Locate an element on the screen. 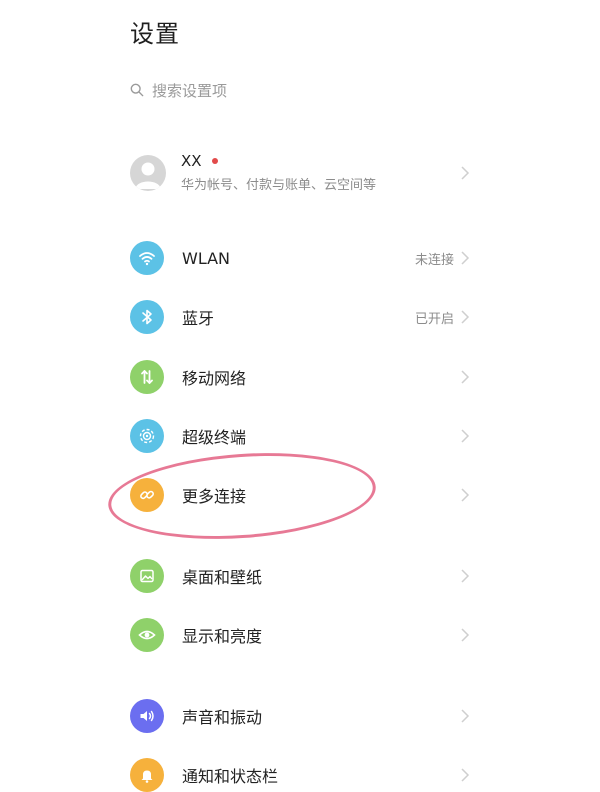 This screenshot has height=792, width=600. settings-item-wlan: WLAN 未连接 is located at coordinates (300, 258).